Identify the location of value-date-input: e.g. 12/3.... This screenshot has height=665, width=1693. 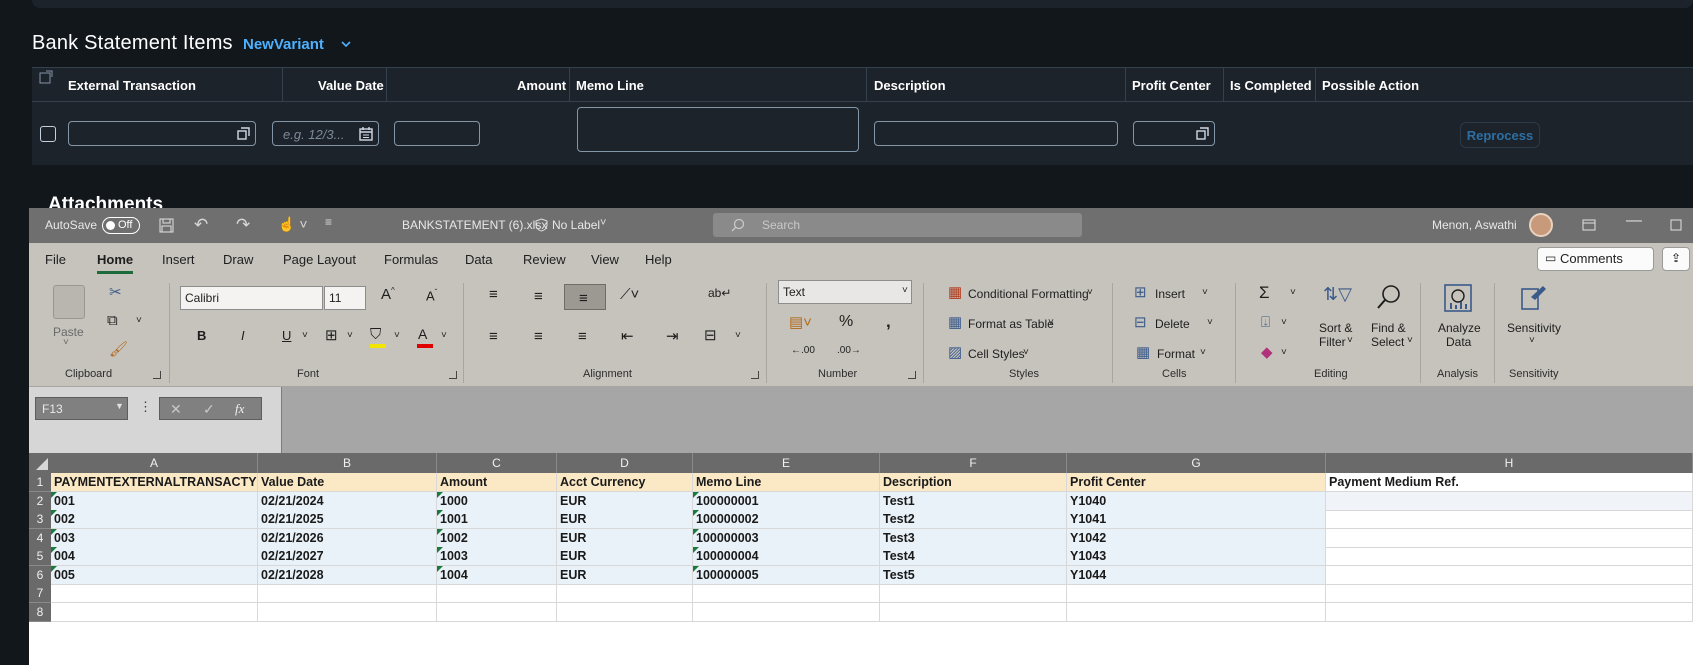
(325, 133).